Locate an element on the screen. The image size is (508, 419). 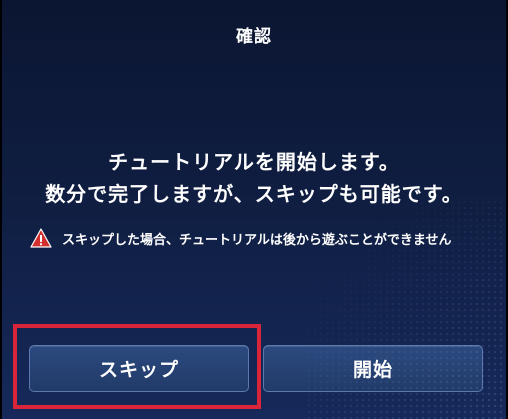
warning-text: スキップした場合、チュートリアルは後から遊ぶことができません is located at coordinates (257, 240).